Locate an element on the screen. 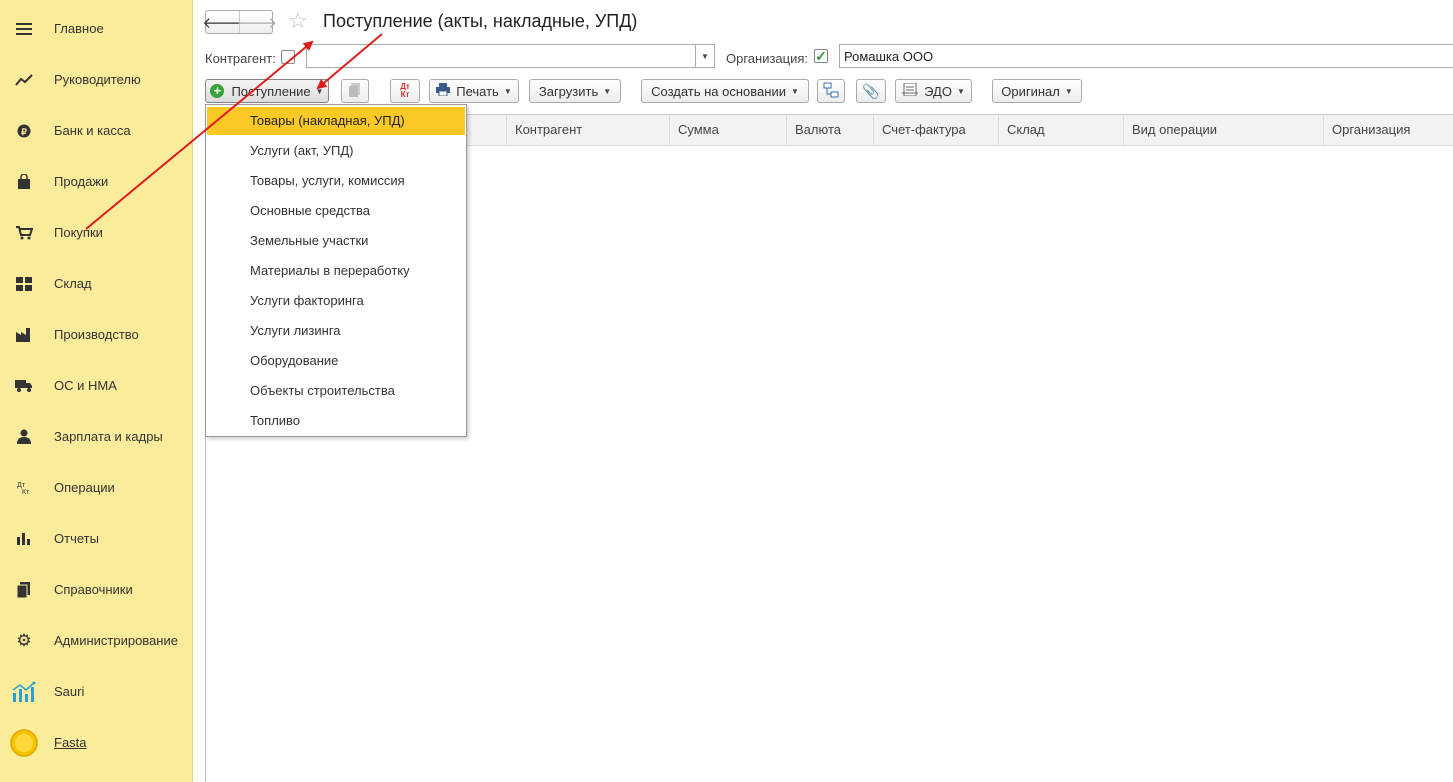 Image resolution: width=1453 pixels, height=782 pixels. sidebar-item-warehouse: Склад is located at coordinates (96, 283).